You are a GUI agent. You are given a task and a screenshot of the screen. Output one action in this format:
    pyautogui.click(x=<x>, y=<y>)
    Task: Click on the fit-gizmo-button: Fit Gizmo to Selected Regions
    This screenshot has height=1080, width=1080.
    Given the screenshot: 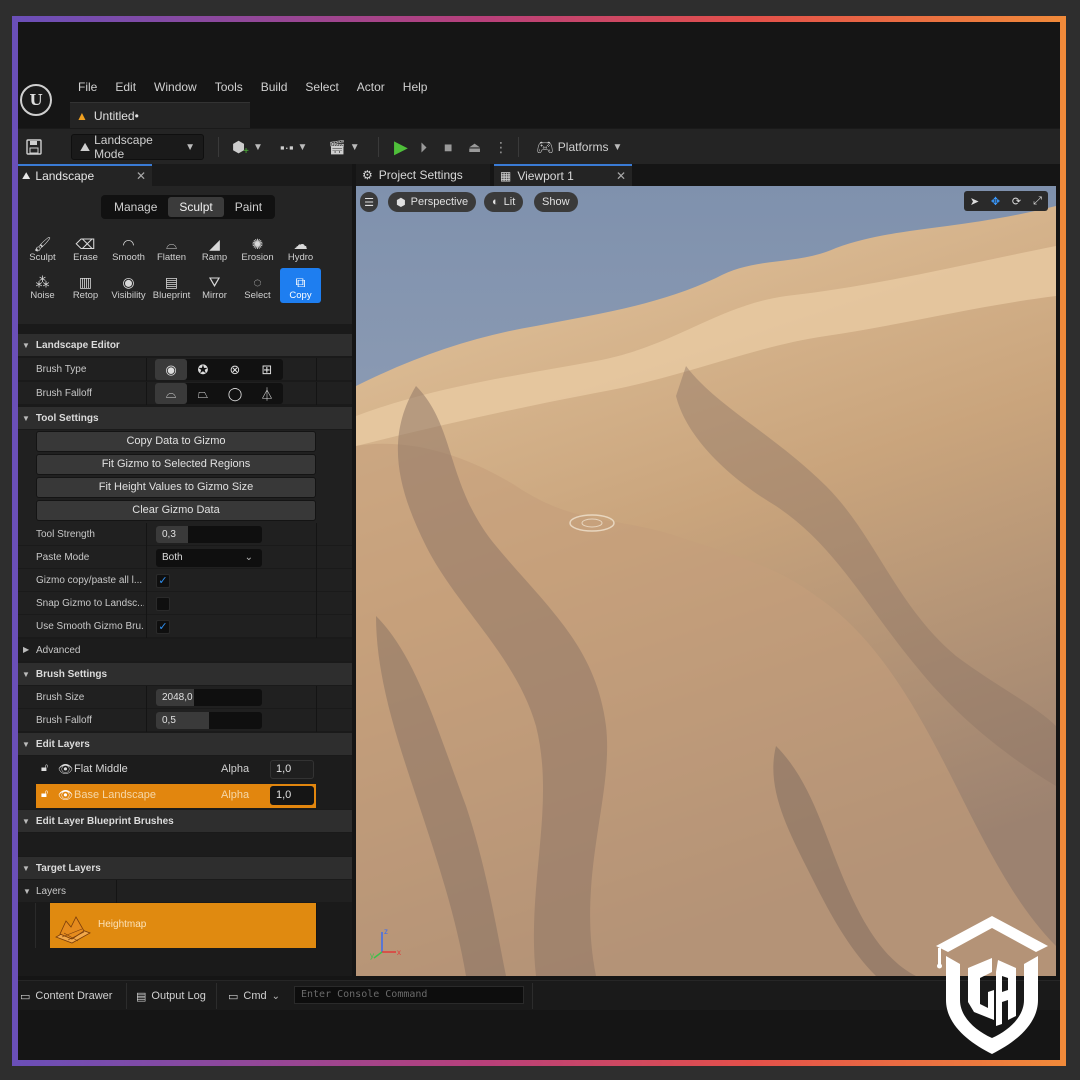 What is the action you would take?
    pyautogui.click(x=176, y=464)
    